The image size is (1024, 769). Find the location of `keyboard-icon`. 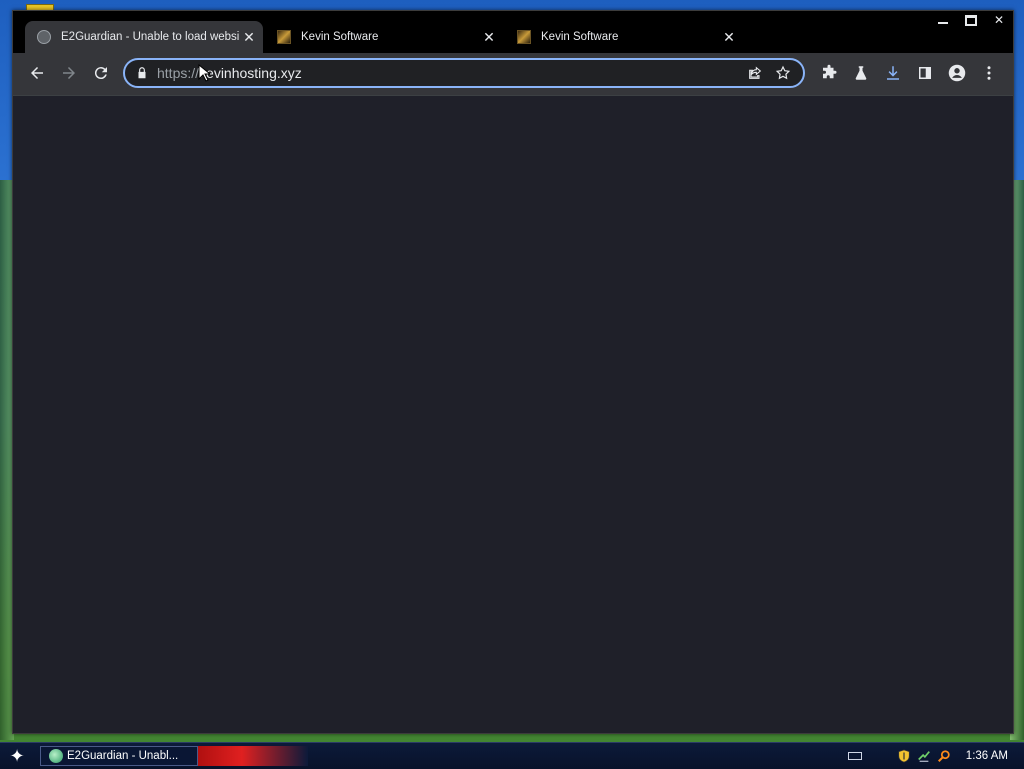

keyboard-icon is located at coordinates (854, 756).